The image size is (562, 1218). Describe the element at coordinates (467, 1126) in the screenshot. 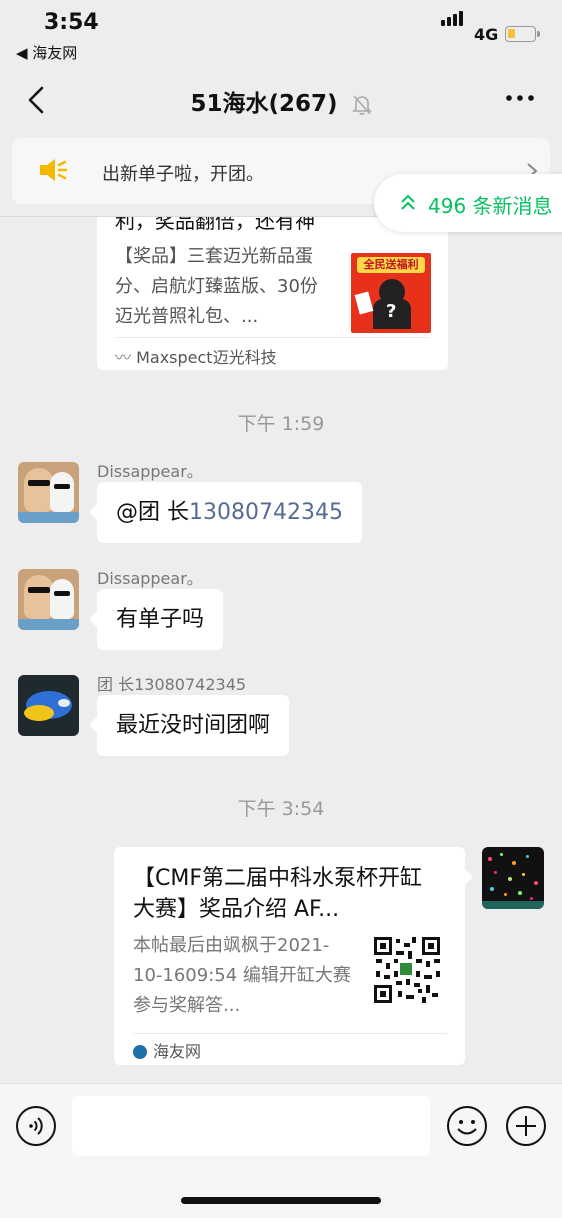

I see `smiley-icon` at that location.